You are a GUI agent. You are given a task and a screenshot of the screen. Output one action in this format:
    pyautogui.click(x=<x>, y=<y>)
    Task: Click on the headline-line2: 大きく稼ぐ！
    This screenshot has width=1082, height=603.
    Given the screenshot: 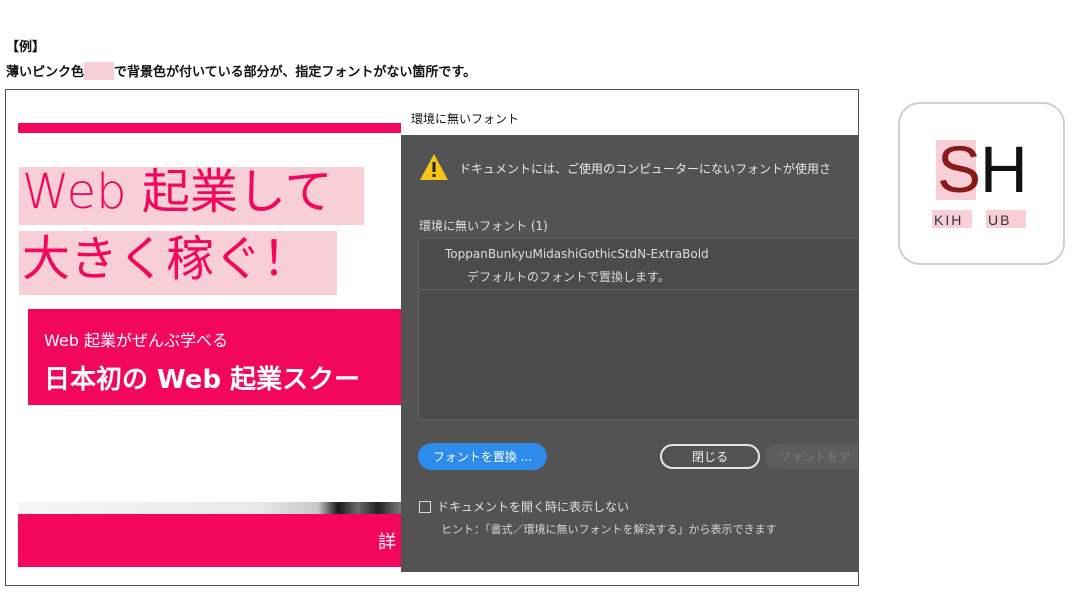 What is the action you would take?
    pyautogui.click(x=166, y=259)
    